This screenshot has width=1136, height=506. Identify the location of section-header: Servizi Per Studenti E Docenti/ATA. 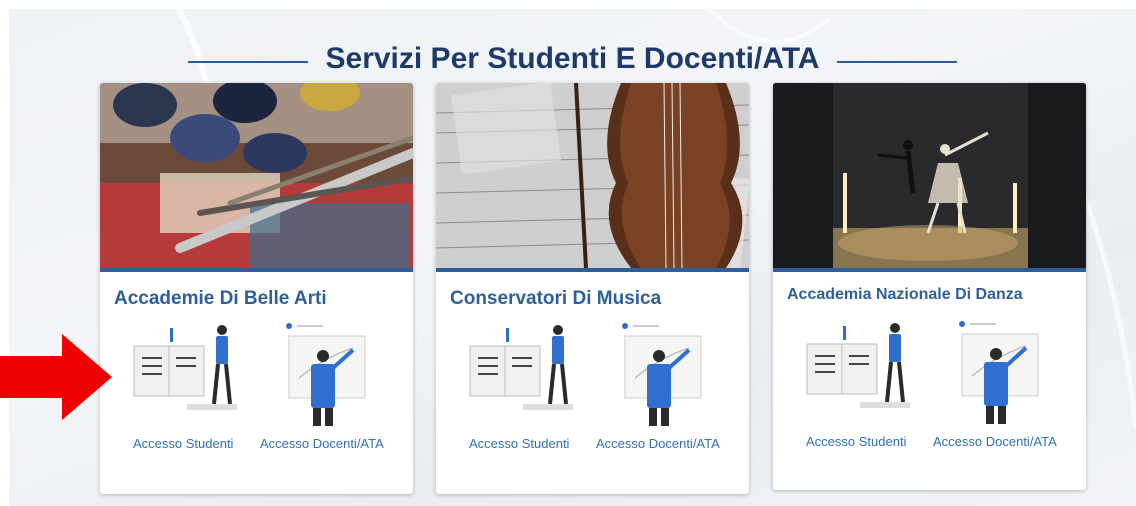
(572, 59).